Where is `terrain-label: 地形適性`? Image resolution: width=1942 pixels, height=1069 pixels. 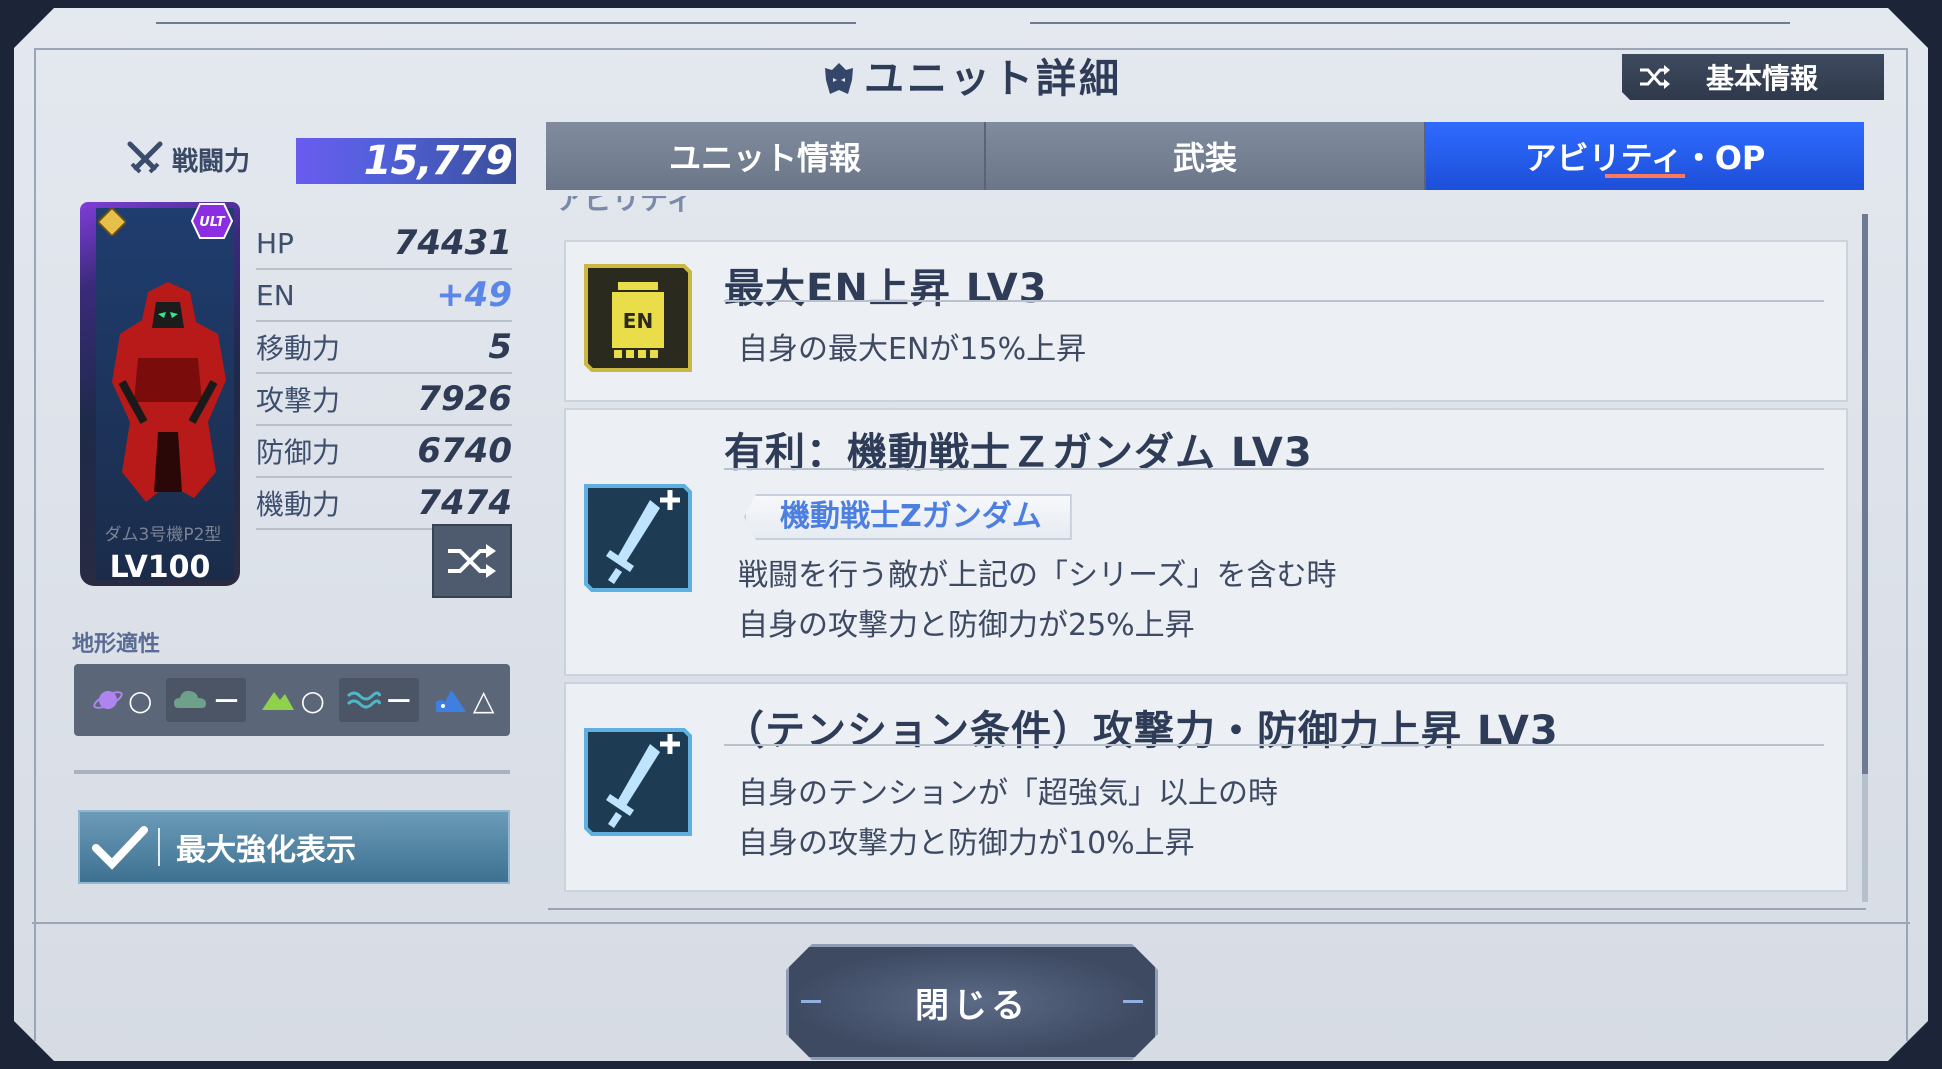 terrain-label: 地形適性 is located at coordinates (116, 644).